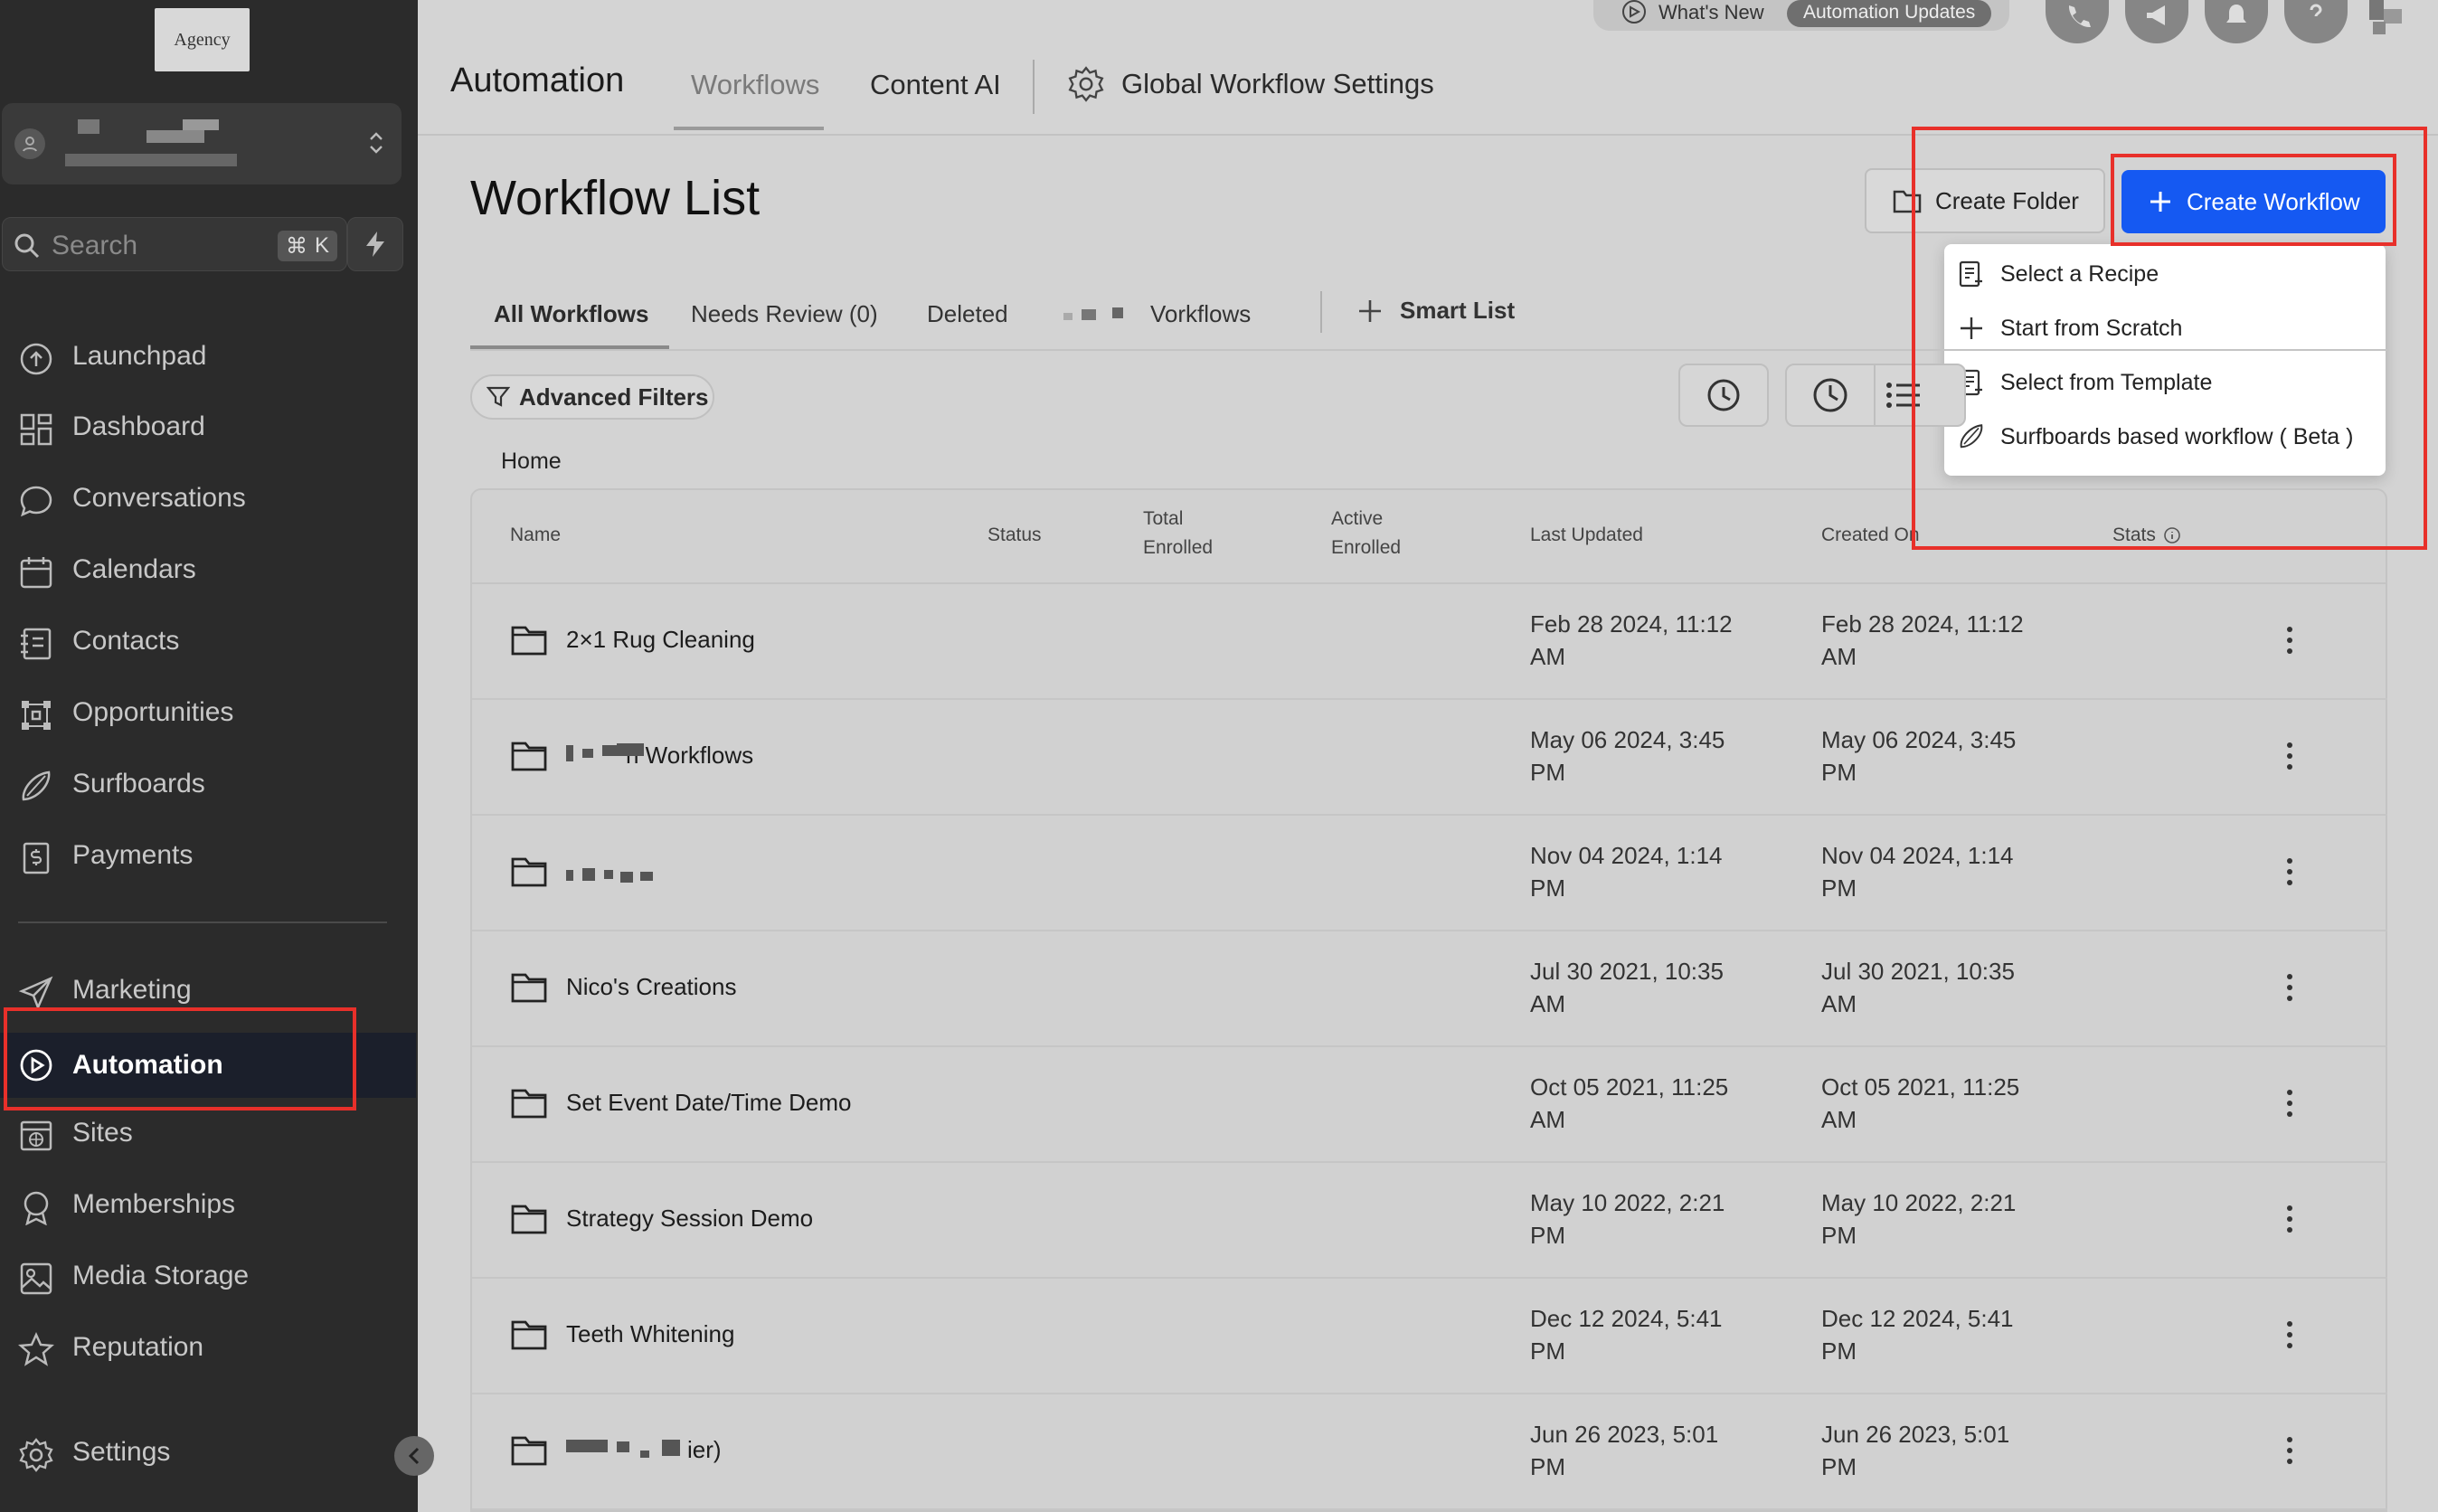 This screenshot has width=2438, height=1512. What do you see at coordinates (202, 143) in the screenshot?
I see `account-switcher` at bounding box center [202, 143].